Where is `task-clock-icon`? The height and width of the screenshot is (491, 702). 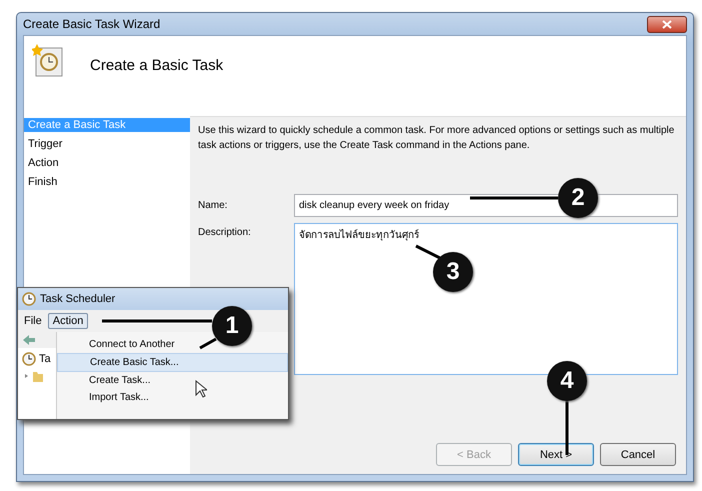
task-clock-icon is located at coordinates (48, 61).